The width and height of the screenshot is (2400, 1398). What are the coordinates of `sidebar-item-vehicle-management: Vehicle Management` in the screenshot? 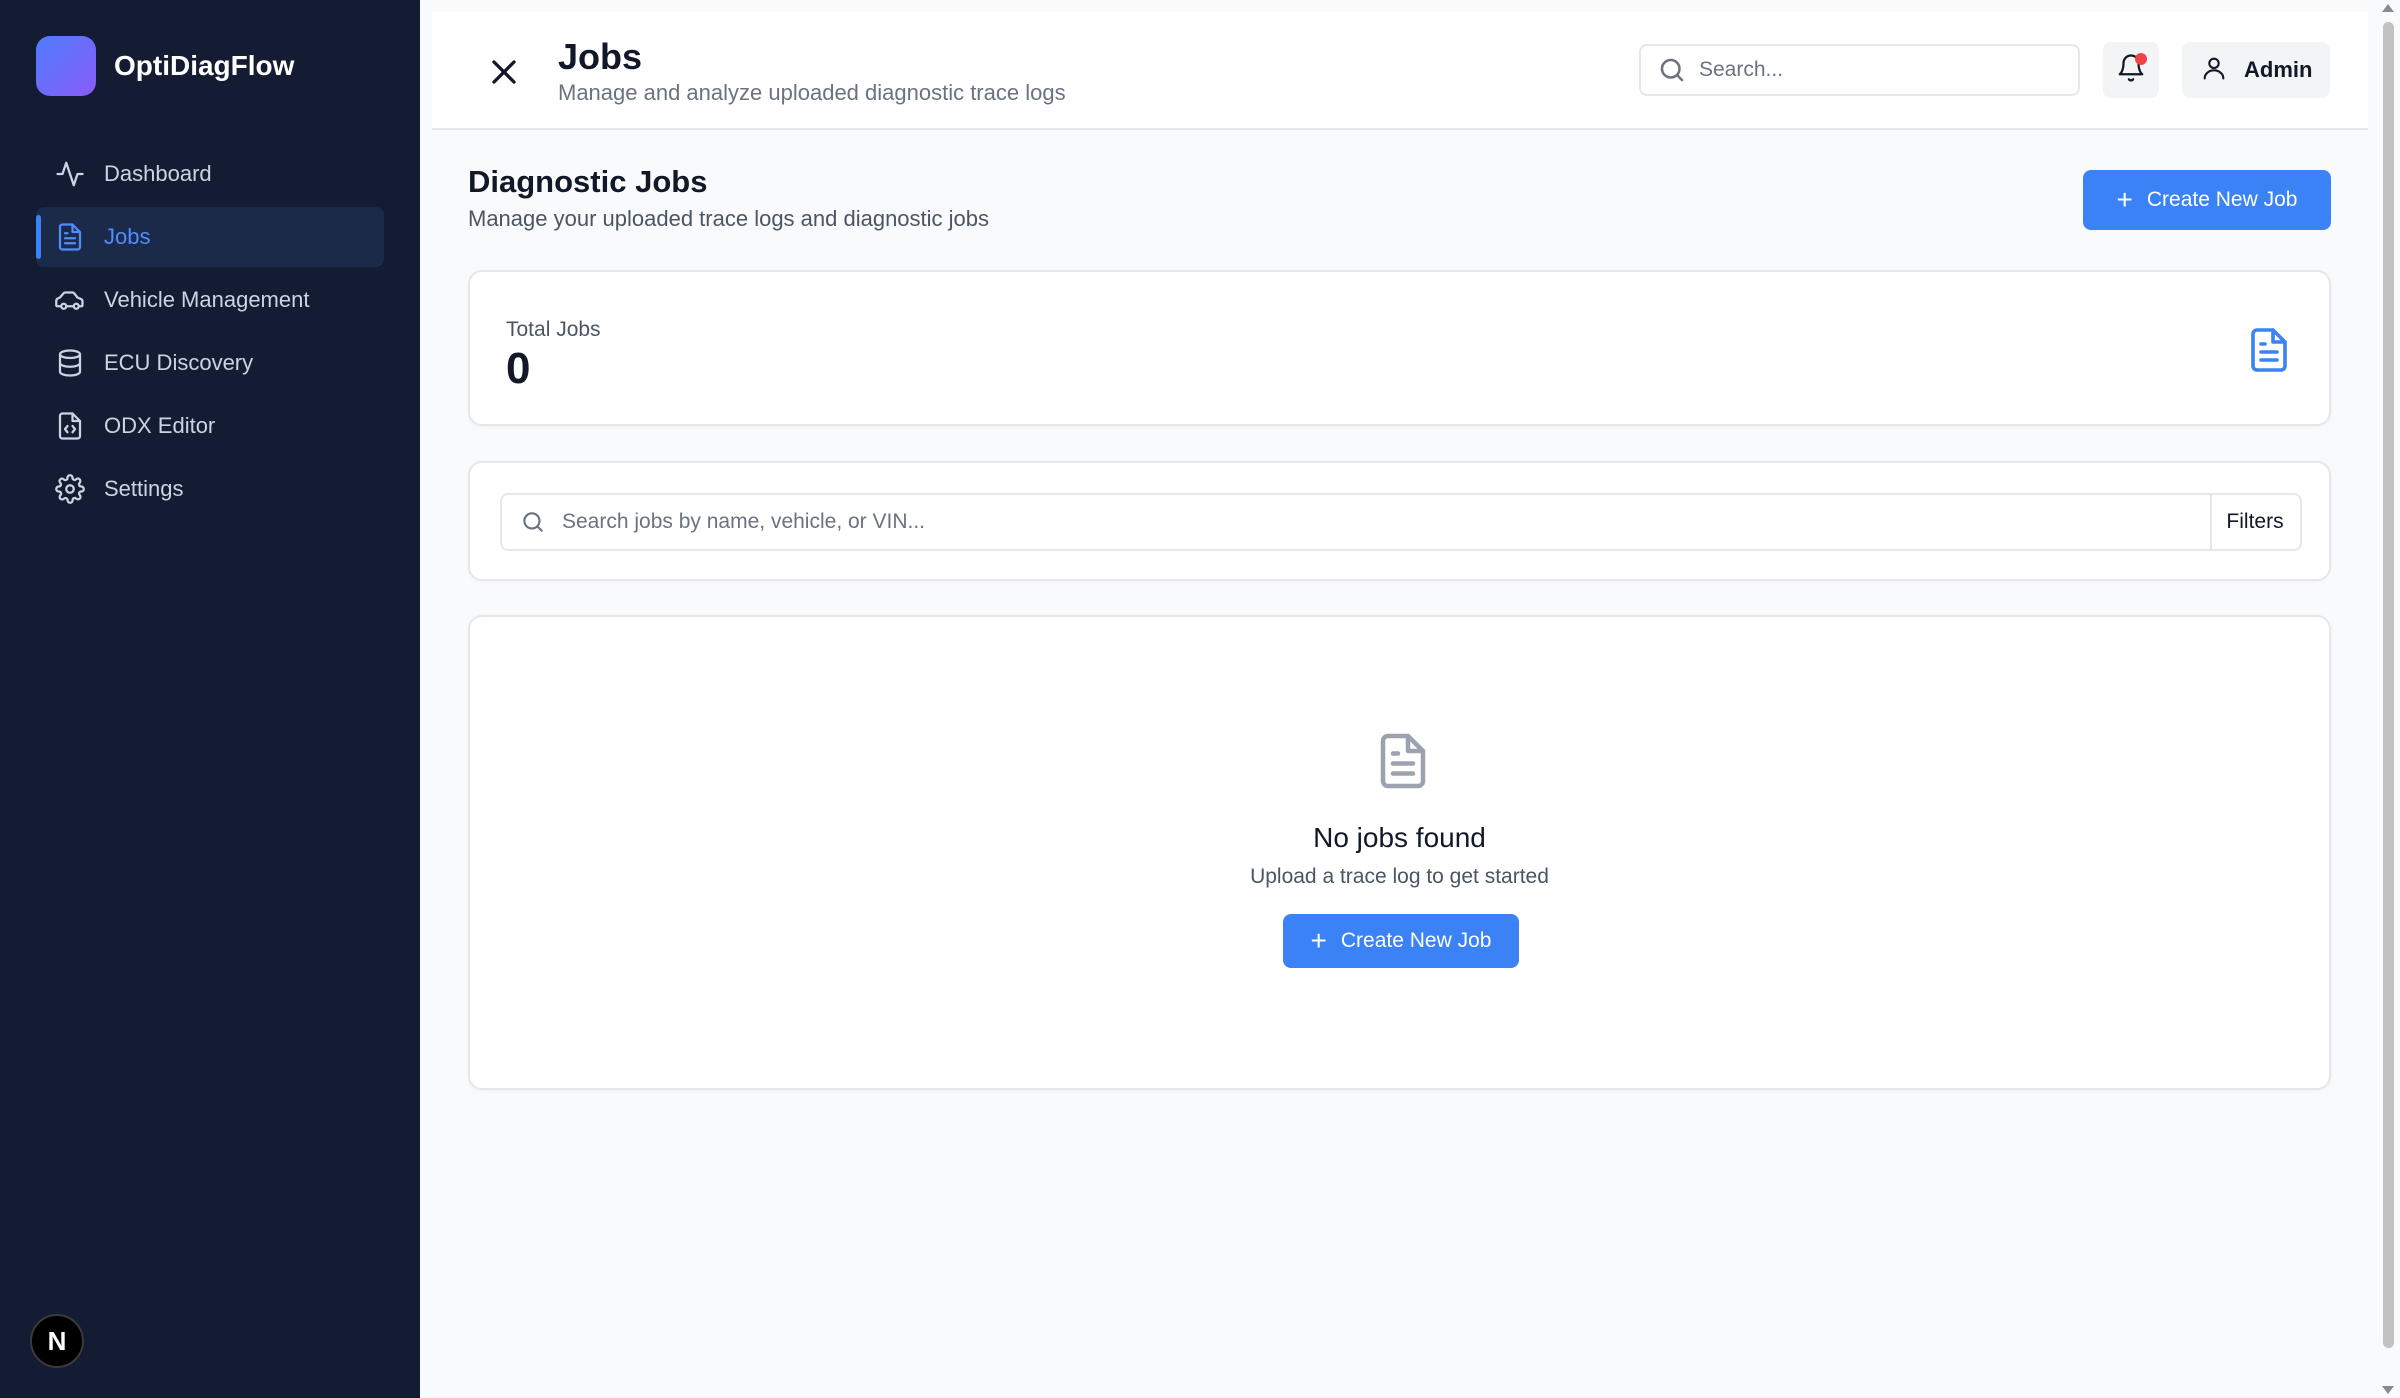 It's located at (210, 300).